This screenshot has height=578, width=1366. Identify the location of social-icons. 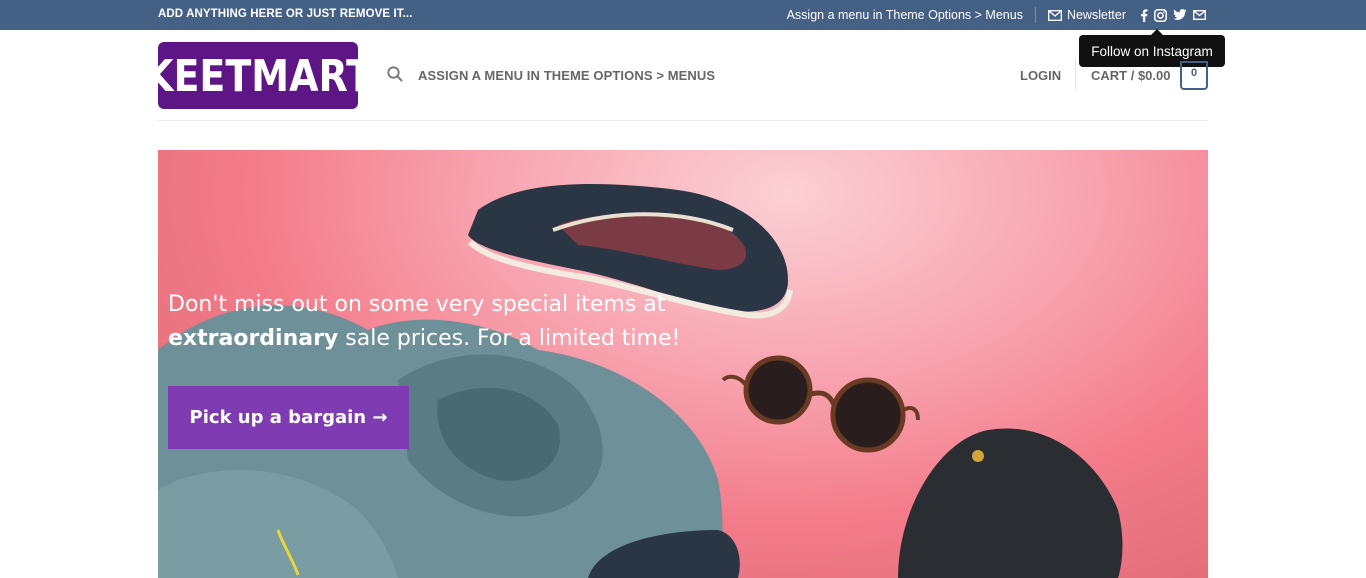
(1173, 15).